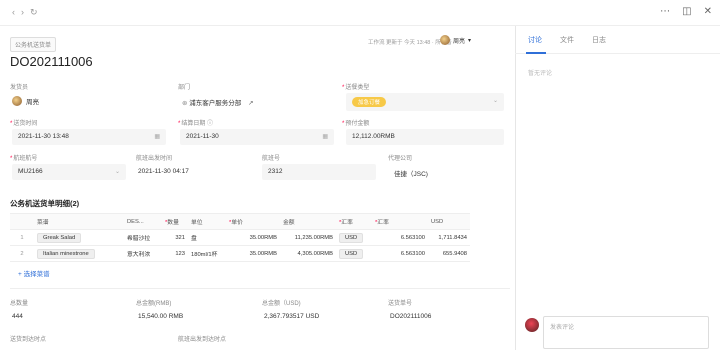  Describe the element at coordinates (400, 159) in the screenshot. I see `agent-label: 代理公司` at that location.